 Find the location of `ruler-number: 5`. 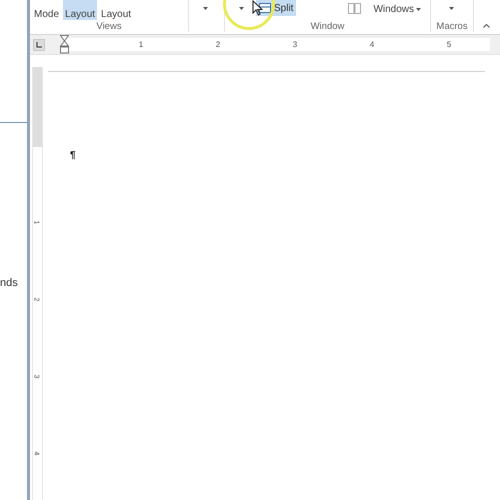

ruler-number: 5 is located at coordinates (449, 44).